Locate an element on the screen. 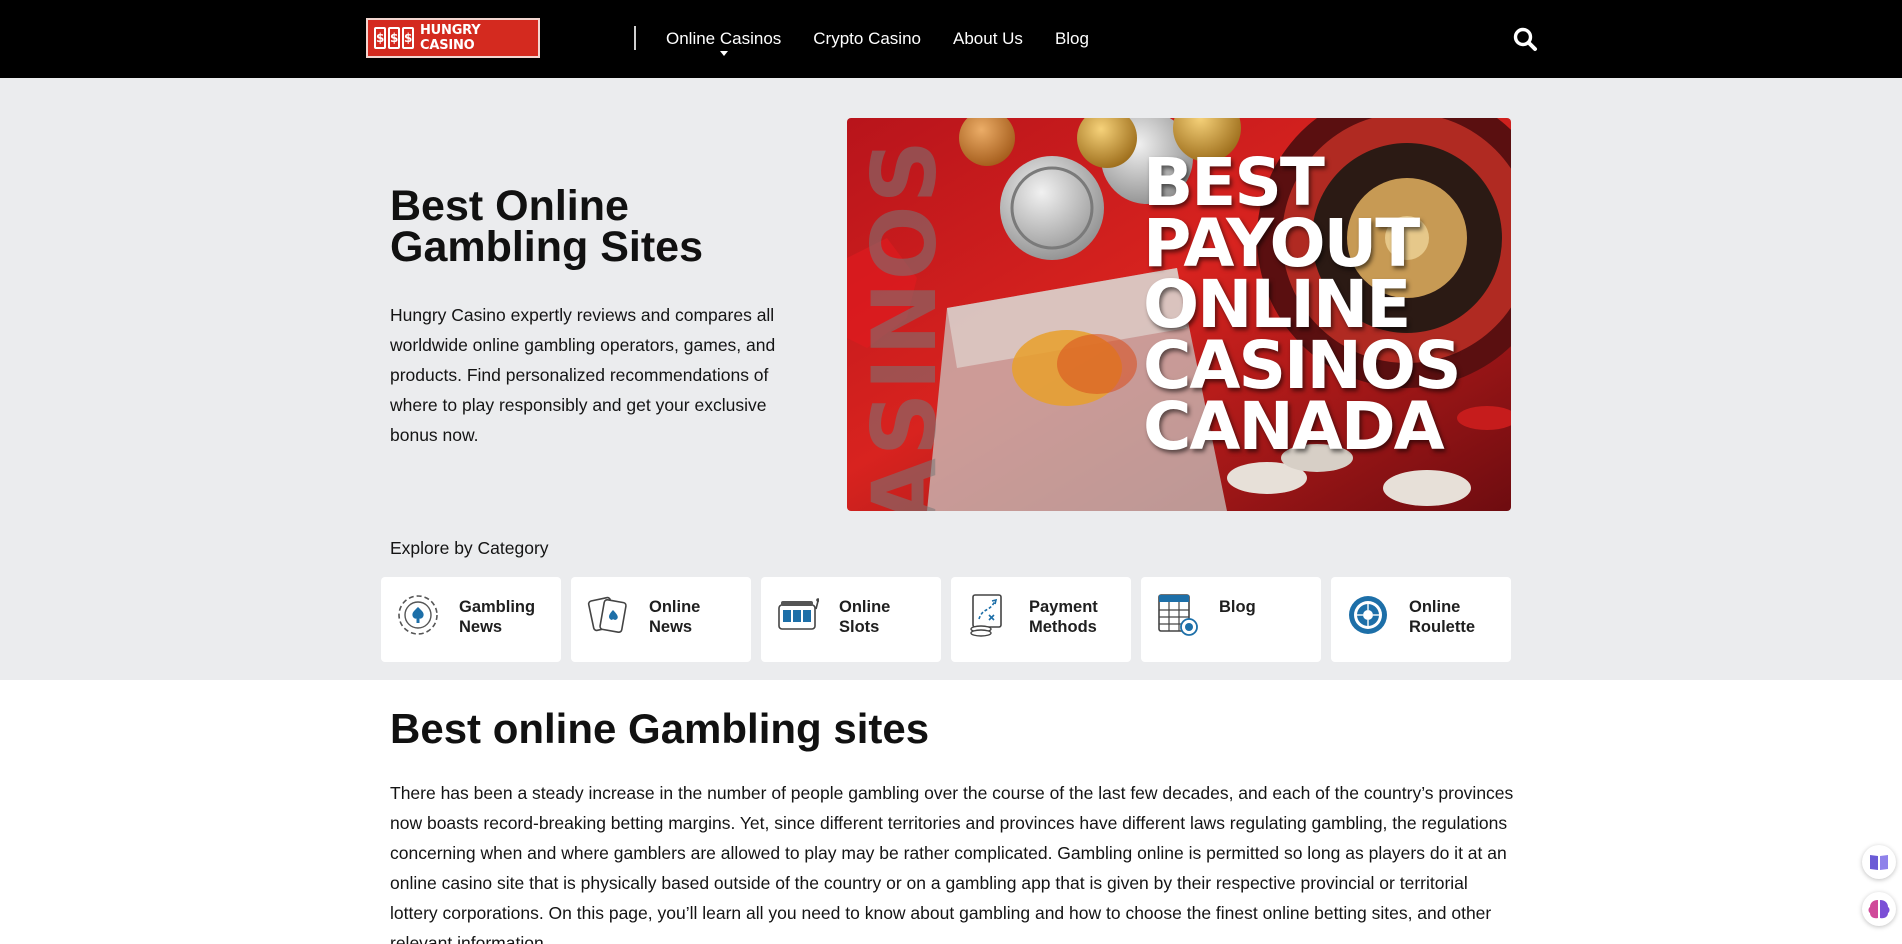 Image resolution: width=1902 pixels, height=944 pixels. category-gambling-news: Gambling News is located at coordinates (471, 619).